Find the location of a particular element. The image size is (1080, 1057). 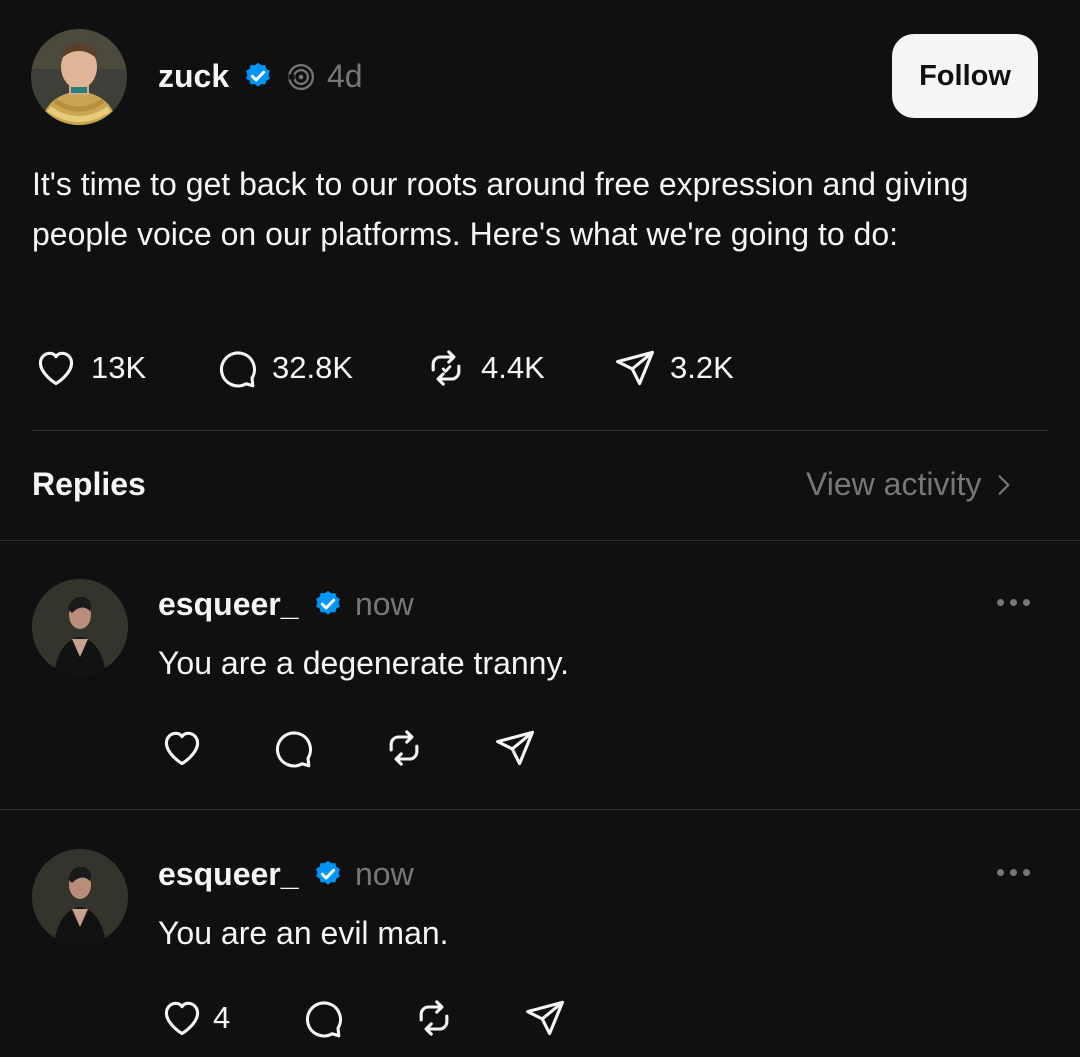

repost-count: 4.4K is located at coordinates (513, 367).